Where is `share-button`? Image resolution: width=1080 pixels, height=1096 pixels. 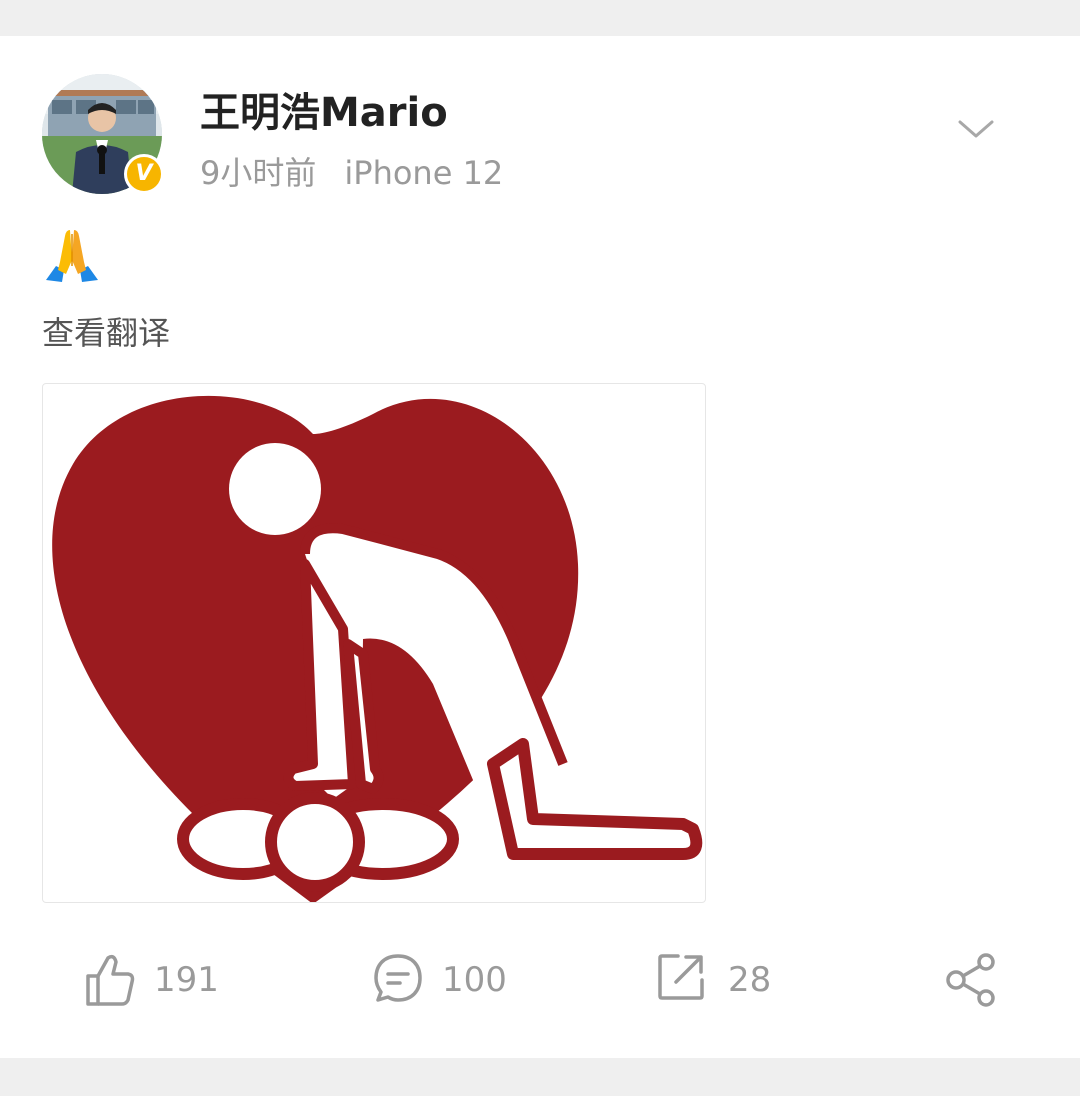
share-button is located at coordinates (974, 981).